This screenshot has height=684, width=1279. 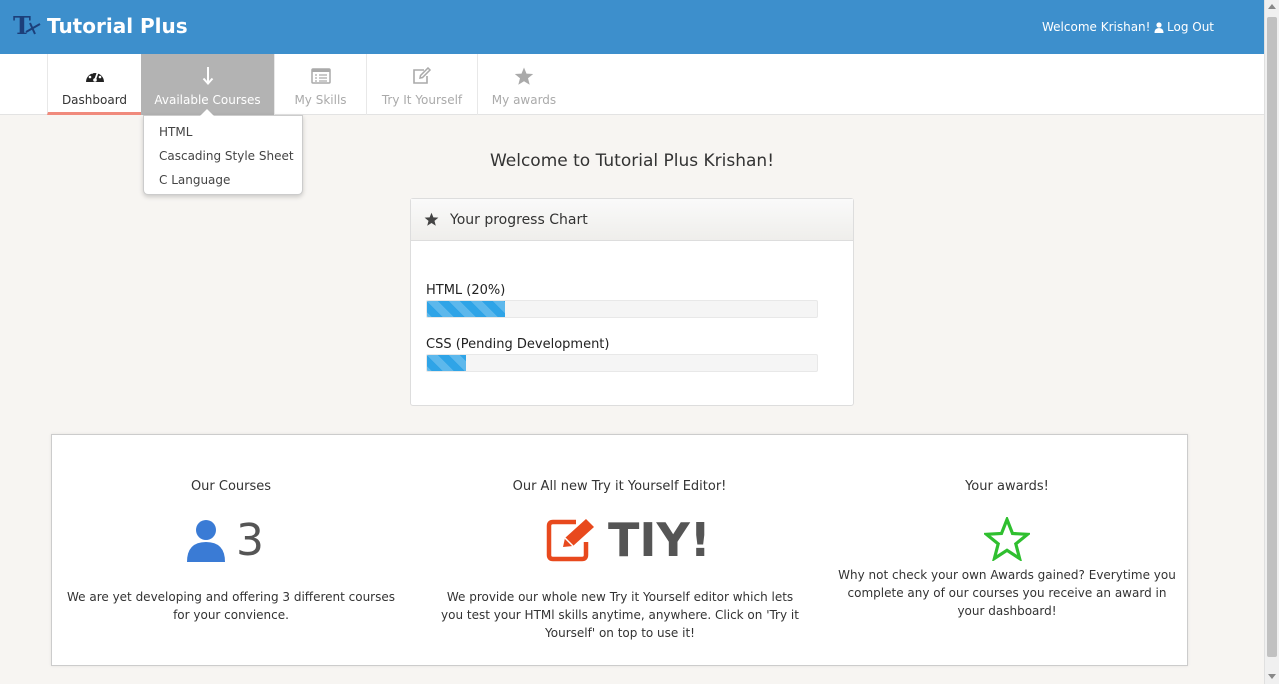 I want to click on arrow-down-icon, so click(x=208, y=76).